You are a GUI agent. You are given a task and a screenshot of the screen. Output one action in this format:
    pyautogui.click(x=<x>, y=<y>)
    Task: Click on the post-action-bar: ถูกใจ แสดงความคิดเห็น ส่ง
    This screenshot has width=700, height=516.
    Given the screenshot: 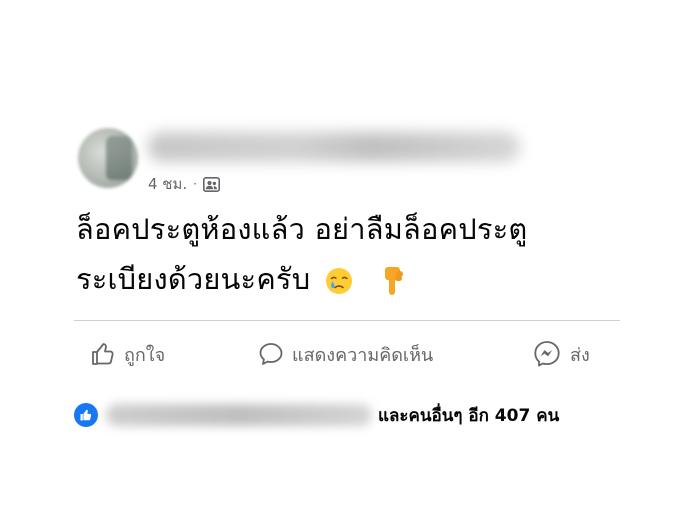 What is the action you would take?
    pyautogui.click(x=347, y=354)
    